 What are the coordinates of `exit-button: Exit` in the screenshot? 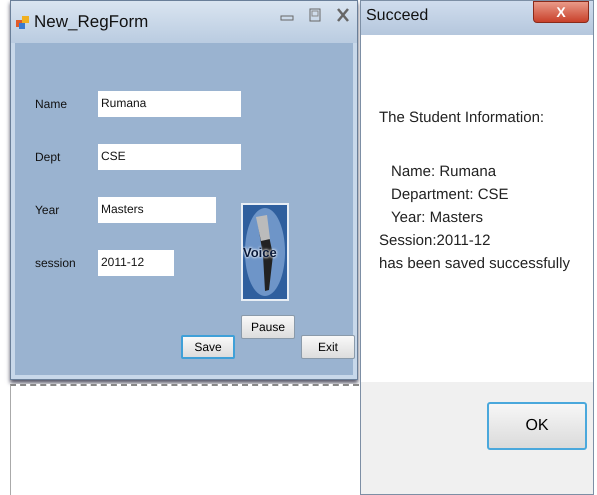 It's located at (328, 347).